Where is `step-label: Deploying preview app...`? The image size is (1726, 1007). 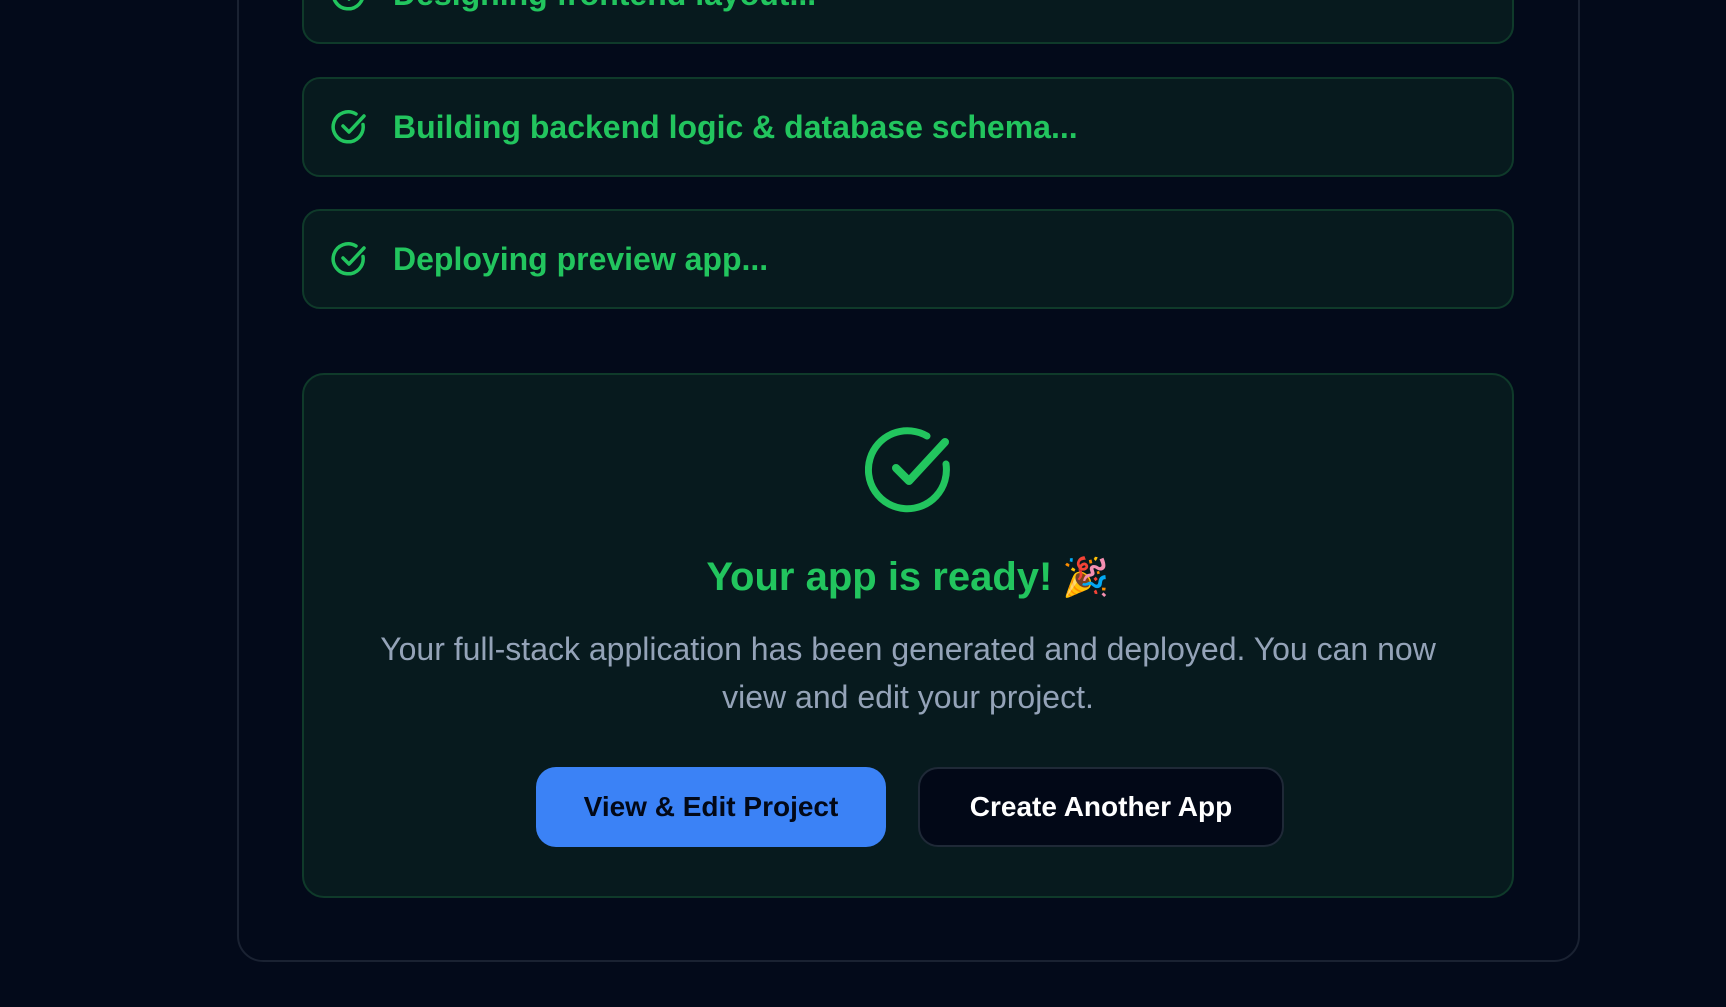 step-label: Deploying preview app... is located at coordinates (581, 258).